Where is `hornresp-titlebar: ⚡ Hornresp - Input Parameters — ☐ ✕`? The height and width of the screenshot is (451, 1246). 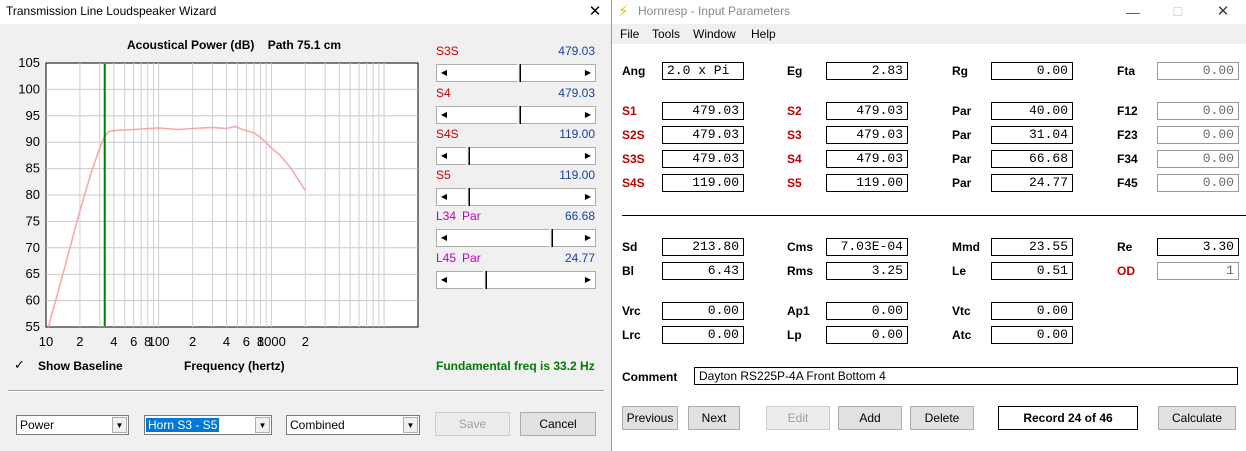
hornresp-titlebar: ⚡ Hornresp - Input Parameters — ☐ ✕ is located at coordinates (929, 12).